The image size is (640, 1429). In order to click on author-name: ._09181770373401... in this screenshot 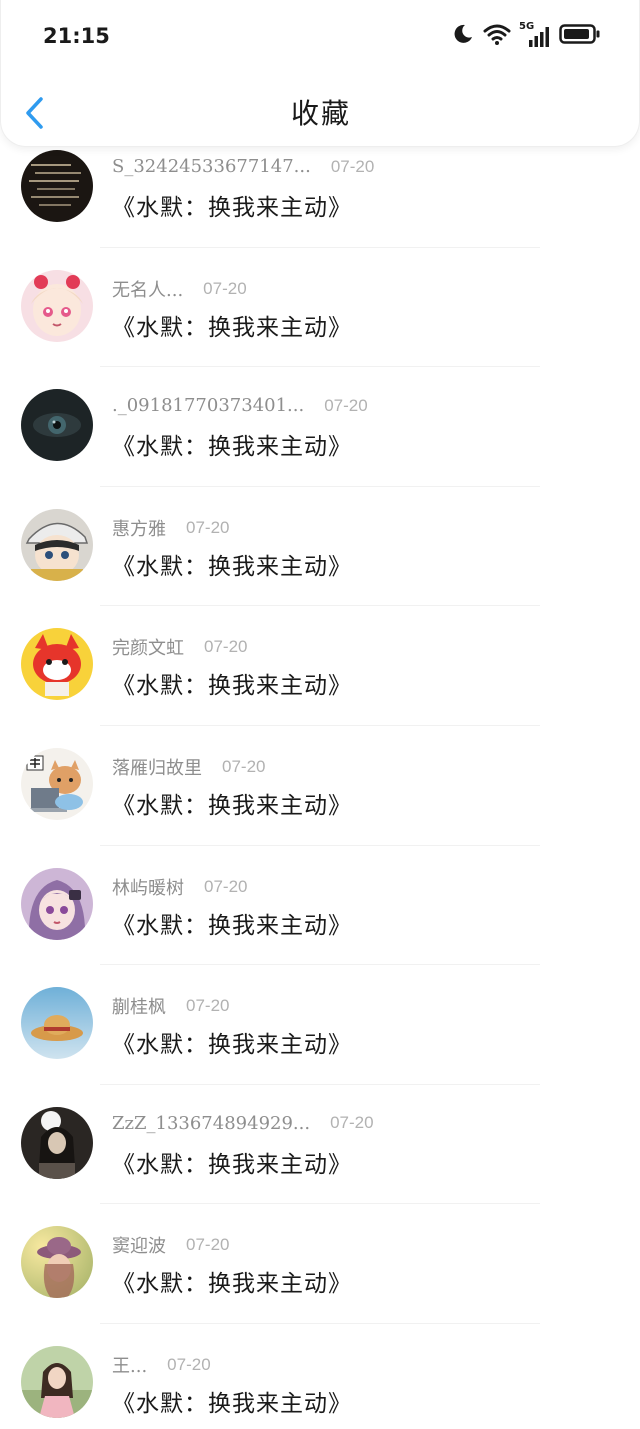, I will do `click(208, 406)`.